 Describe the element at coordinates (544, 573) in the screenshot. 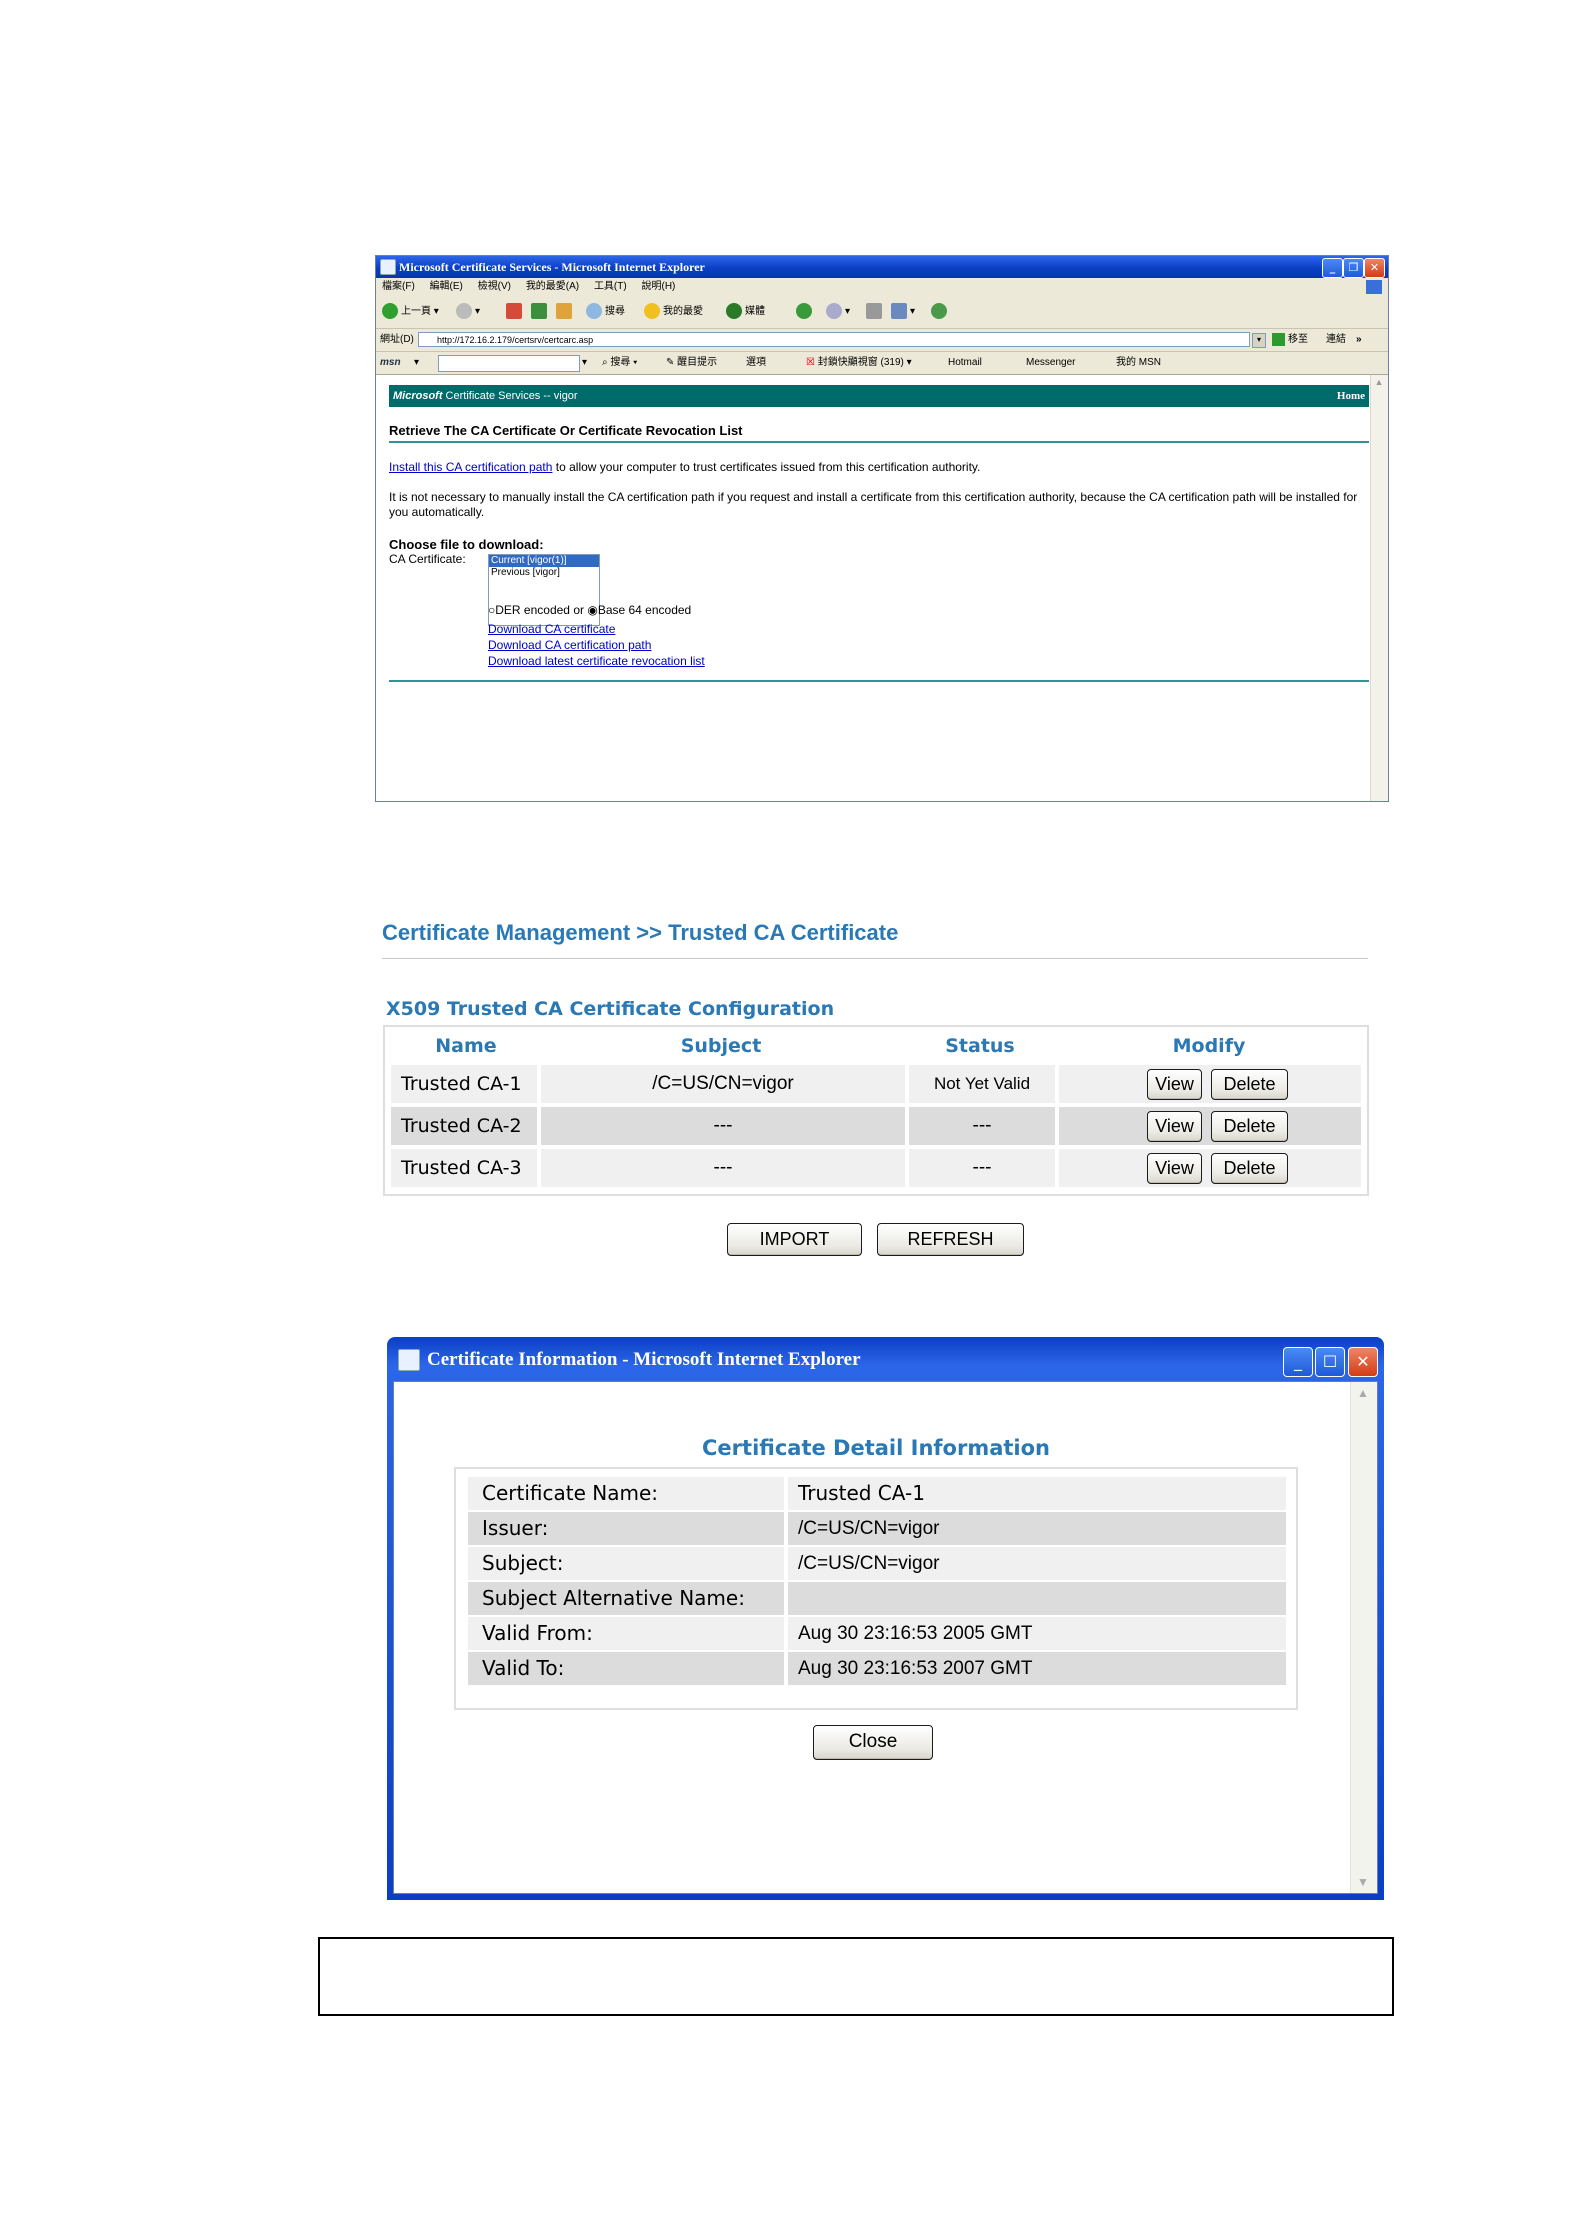

I see `listbox-option-previous: Previous [vigor]` at that location.